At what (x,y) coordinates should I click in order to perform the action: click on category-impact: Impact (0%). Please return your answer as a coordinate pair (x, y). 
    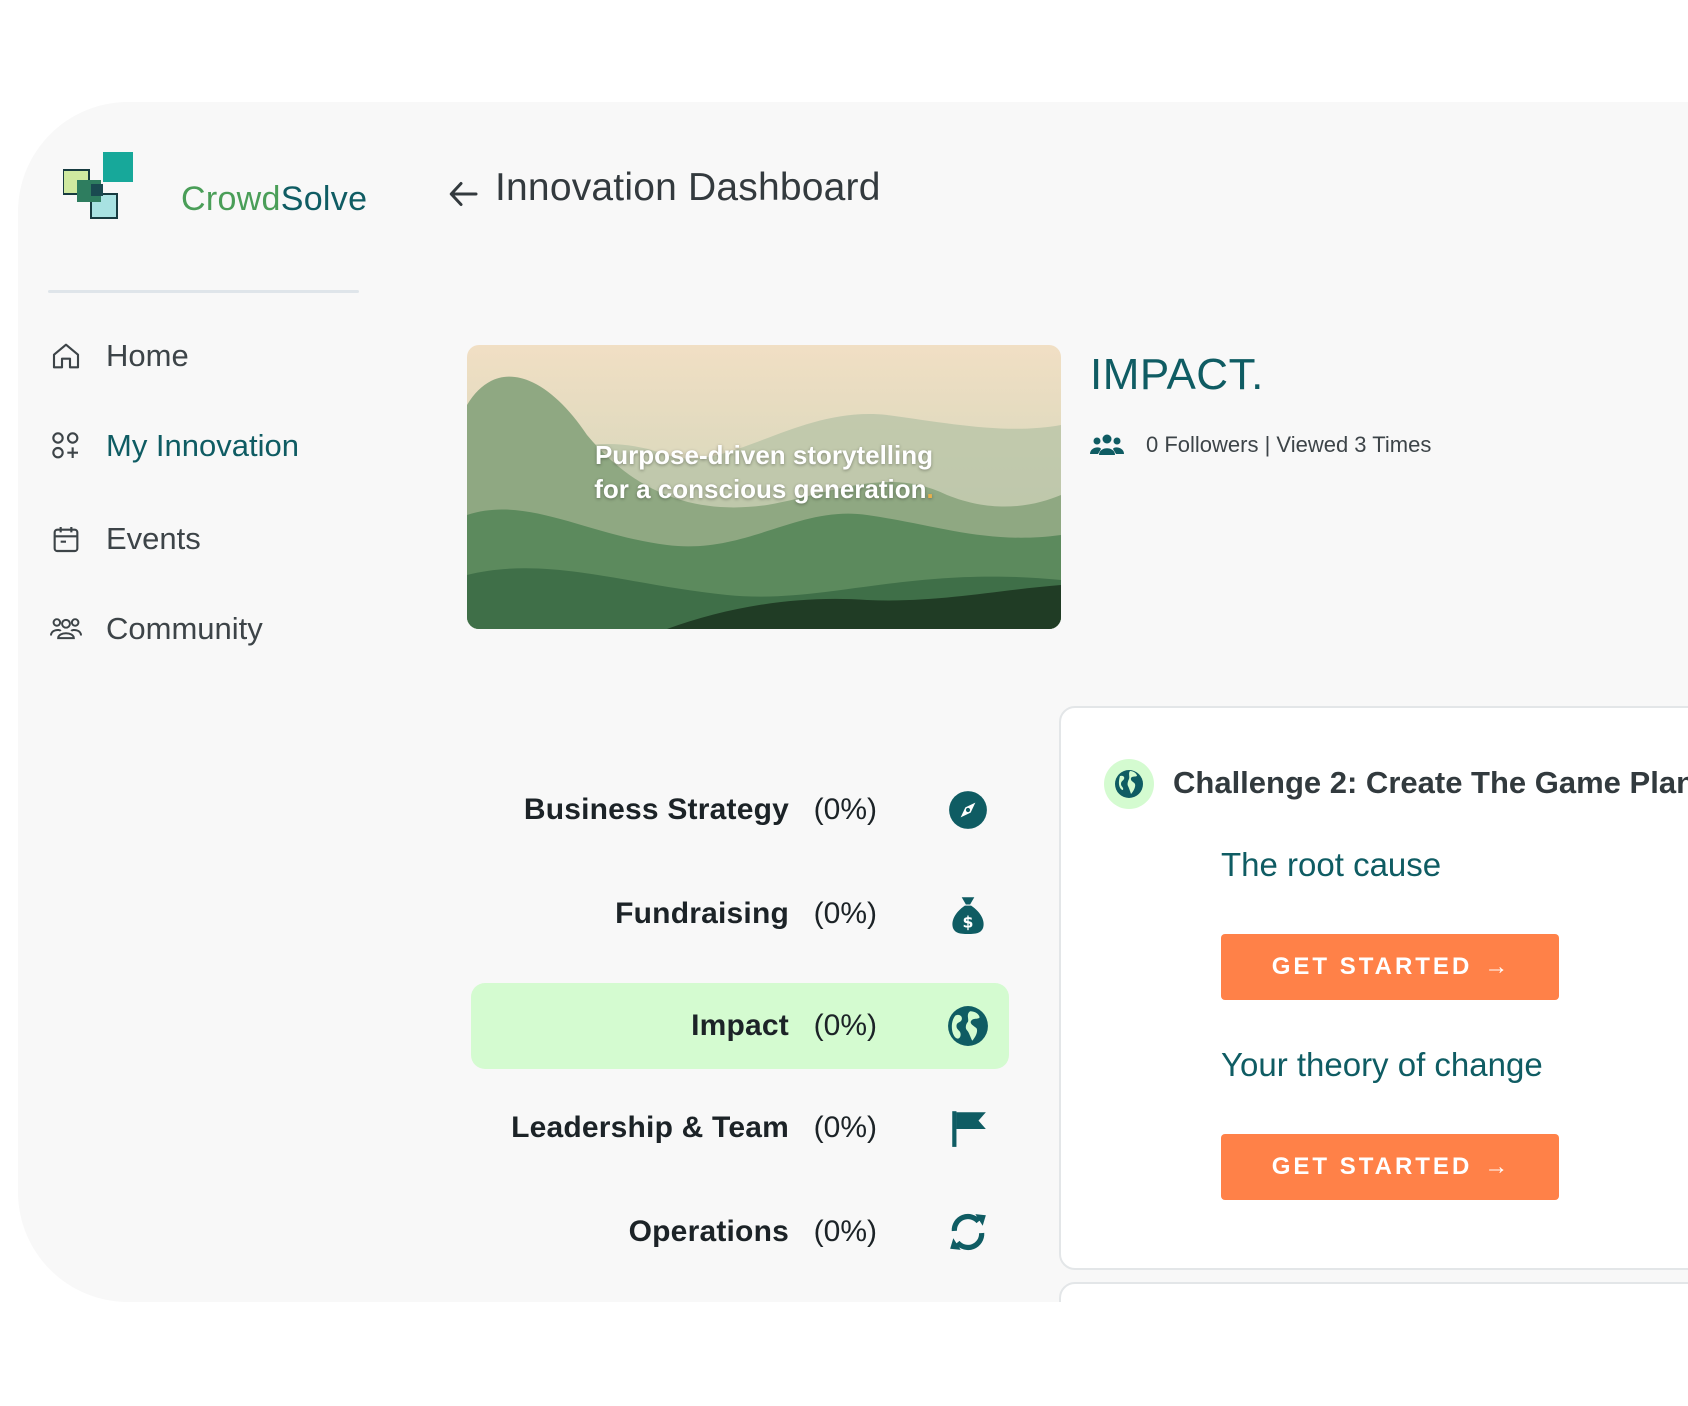
    Looking at the image, I should click on (740, 1026).